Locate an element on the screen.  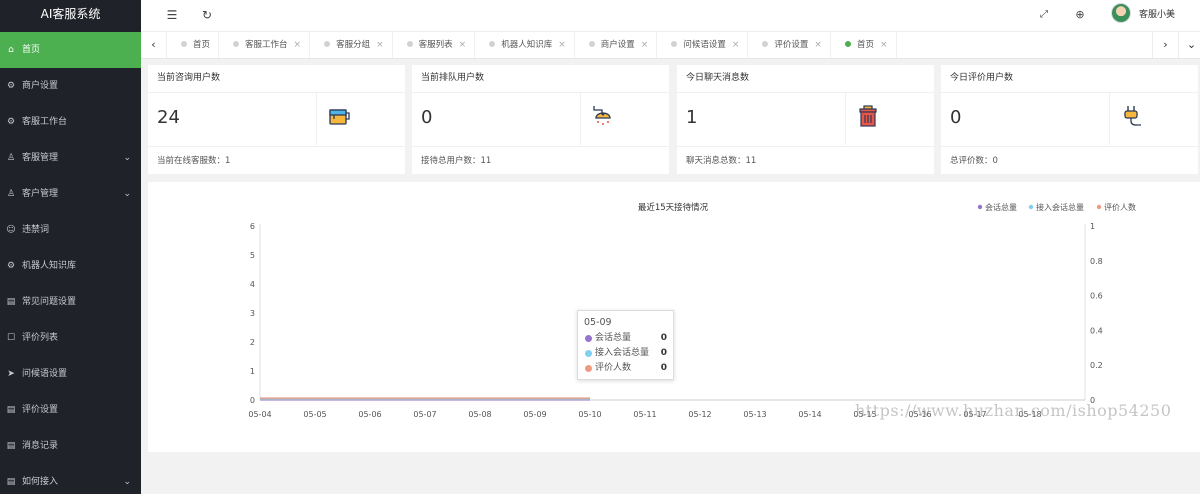
trash-can-icon is located at coordinates (868, 116).